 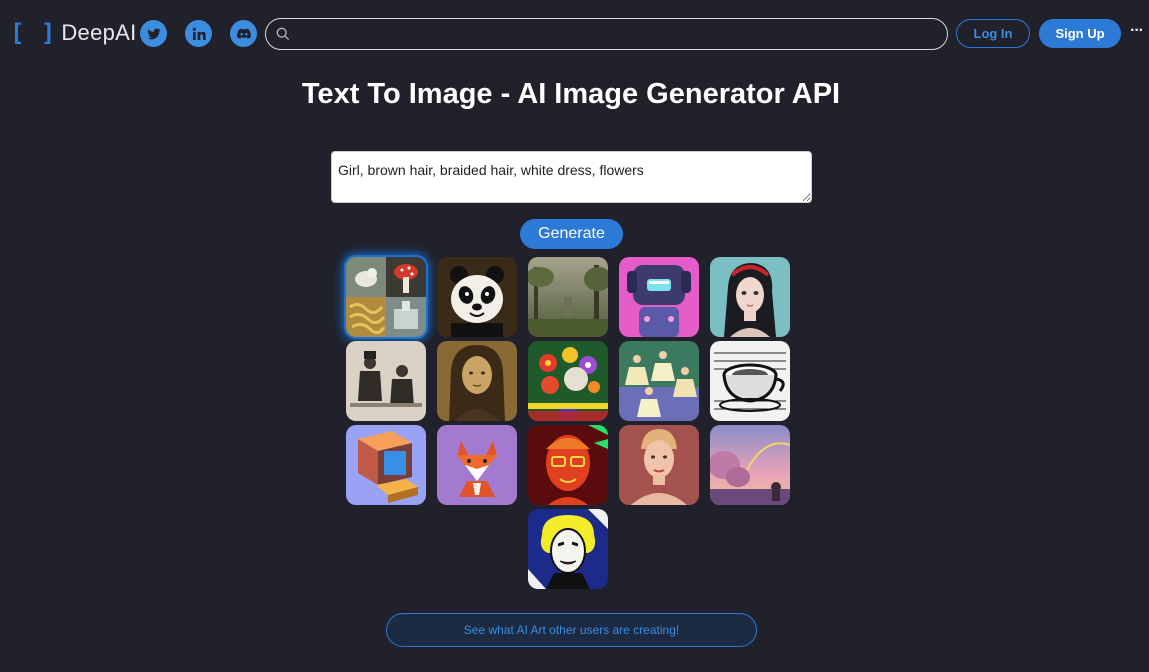 What do you see at coordinates (571, 177) in the screenshot?
I see `prompt-input` at bounding box center [571, 177].